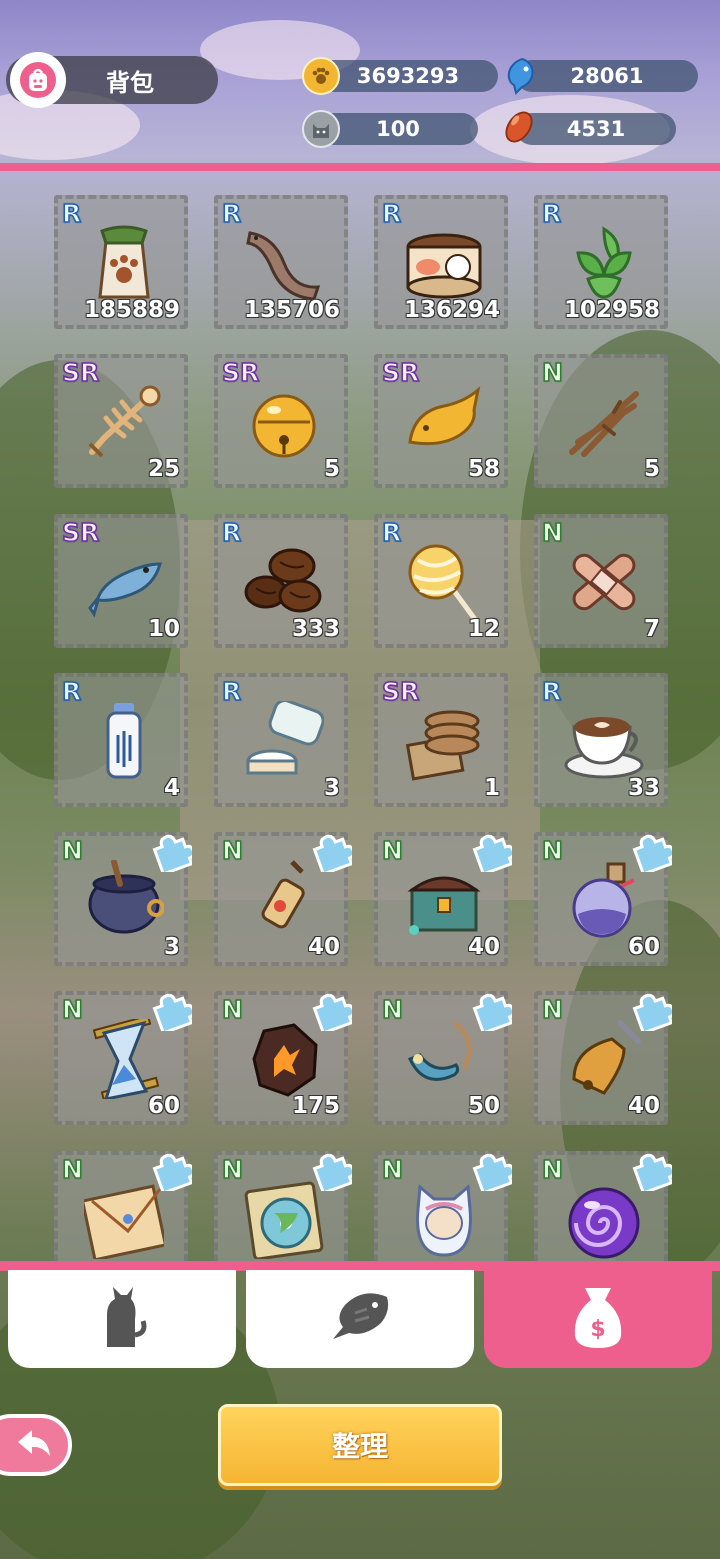 Image resolution: width=720 pixels, height=1559 pixels. I want to click on inventory-slot: R4, so click(121, 740).